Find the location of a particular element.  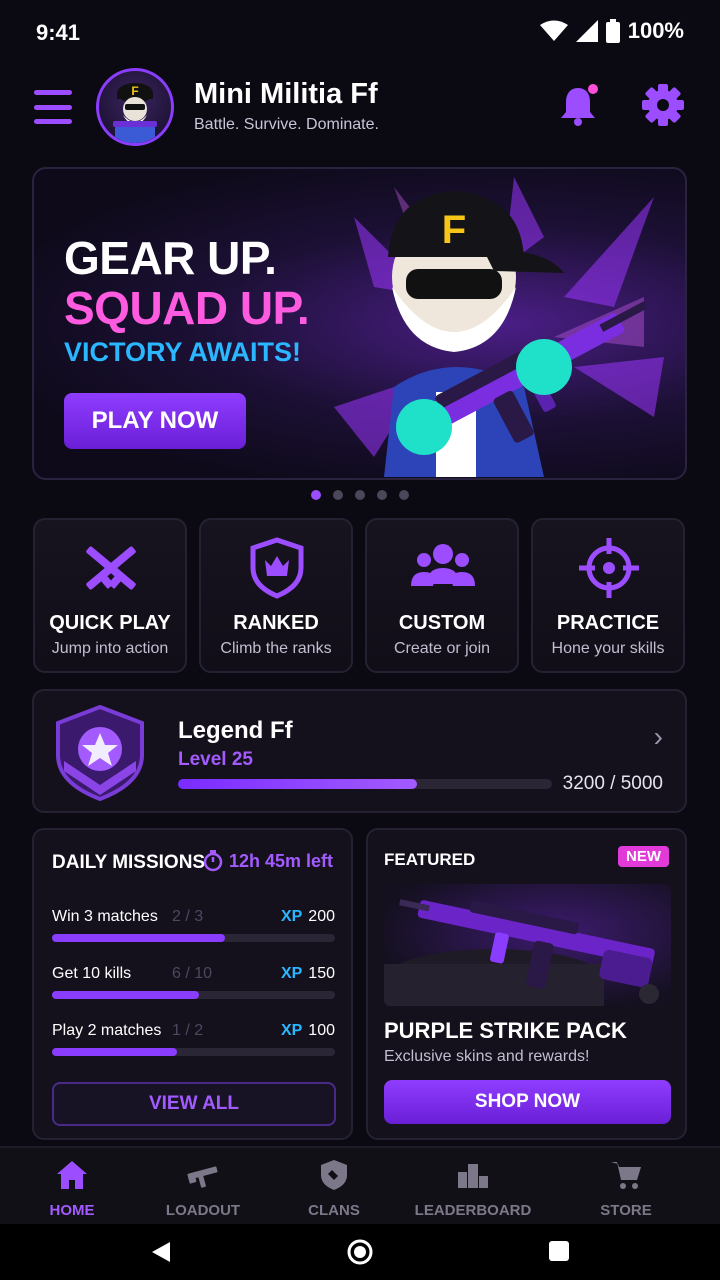

rifle-icon is located at coordinates (202, 1177).